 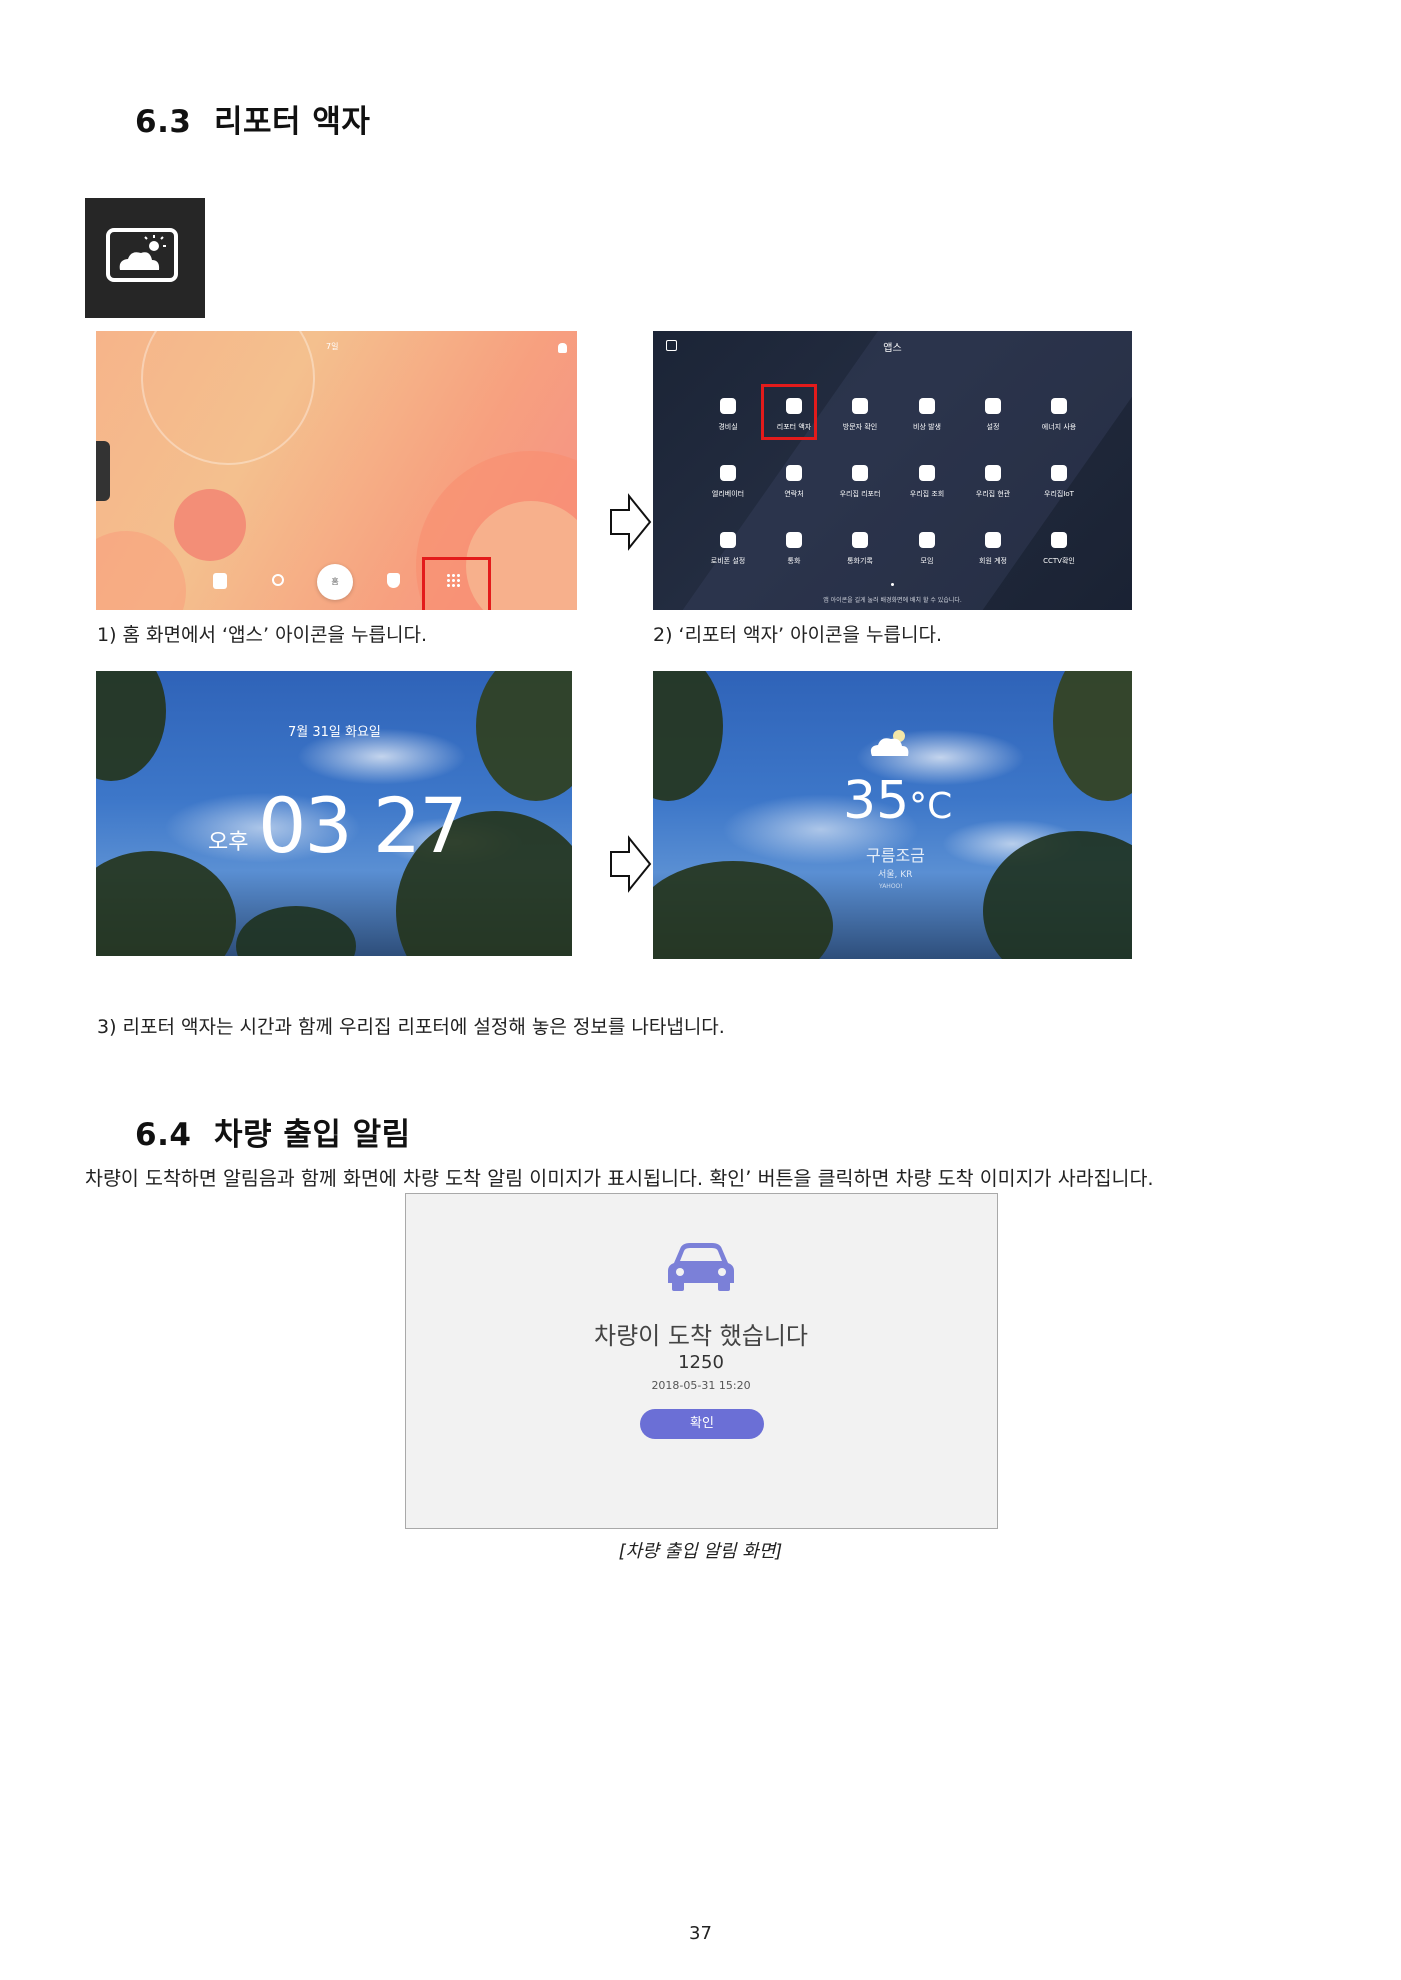 What do you see at coordinates (993, 494) in the screenshot?
I see `app-label: 우리집 현관` at bounding box center [993, 494].